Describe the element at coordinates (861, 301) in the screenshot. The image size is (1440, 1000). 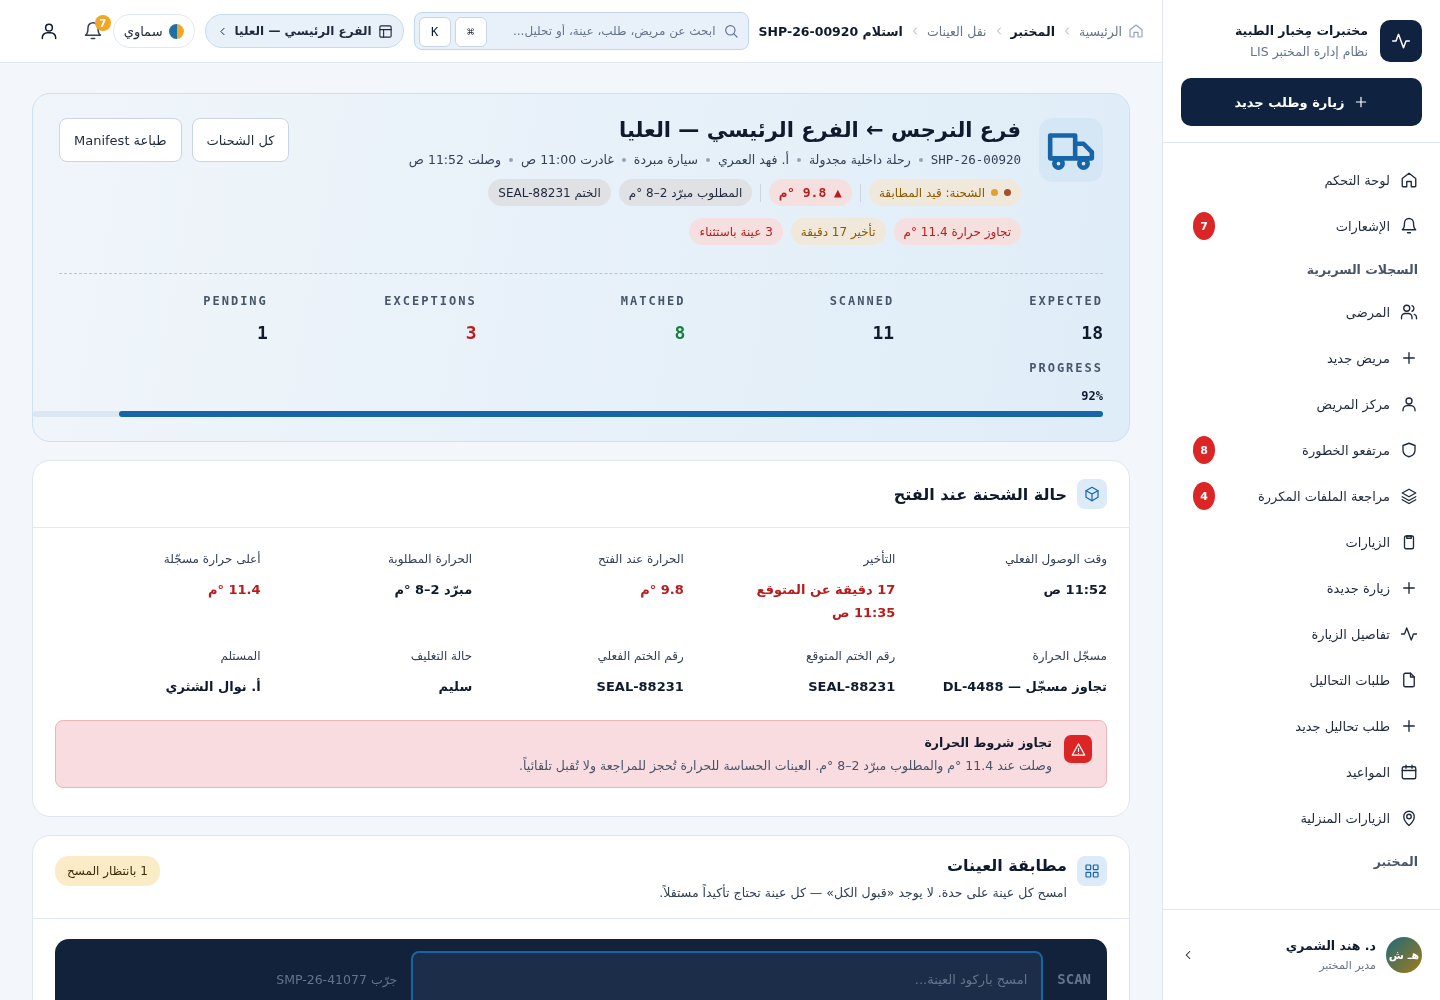
I see `stat-label: SCANNED` at that location.